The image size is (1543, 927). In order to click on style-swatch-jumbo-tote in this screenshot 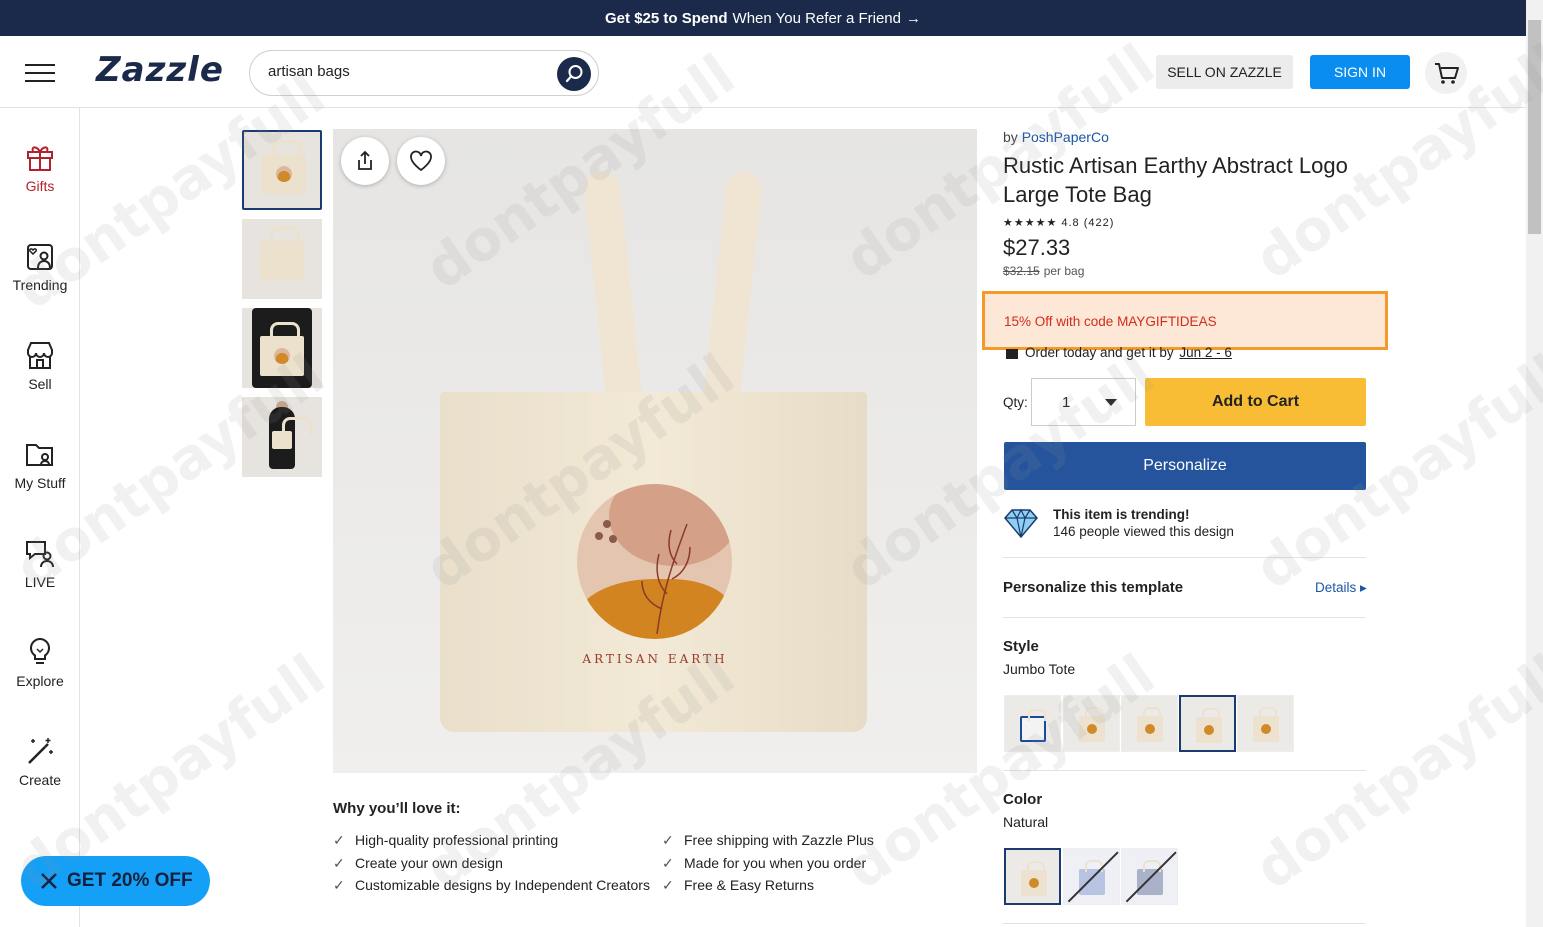, I will do `click(1207, 723)`.